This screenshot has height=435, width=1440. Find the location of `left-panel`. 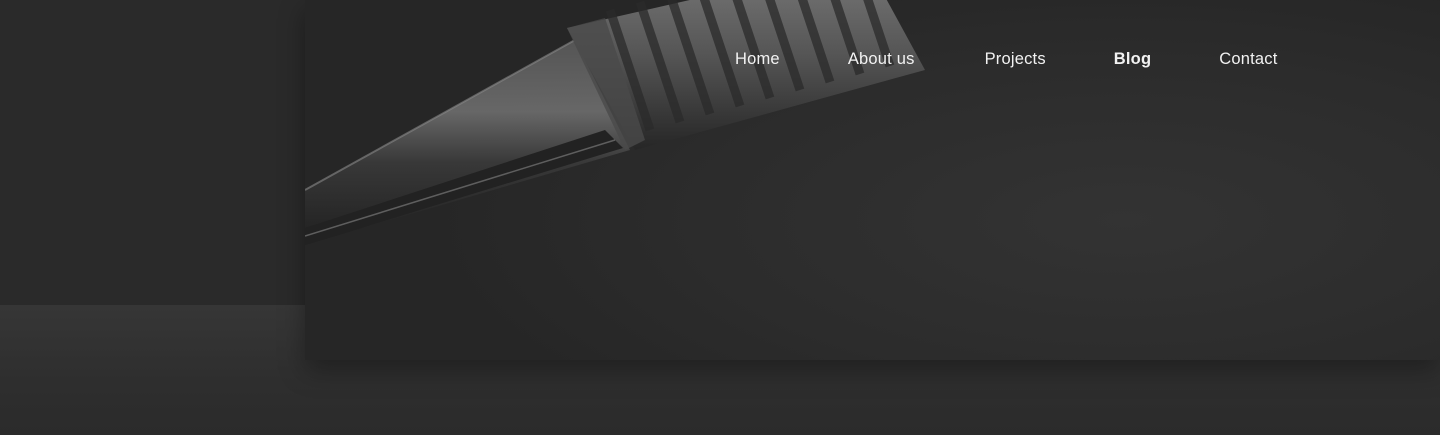

left-panel is located at coordinates (152, 152).